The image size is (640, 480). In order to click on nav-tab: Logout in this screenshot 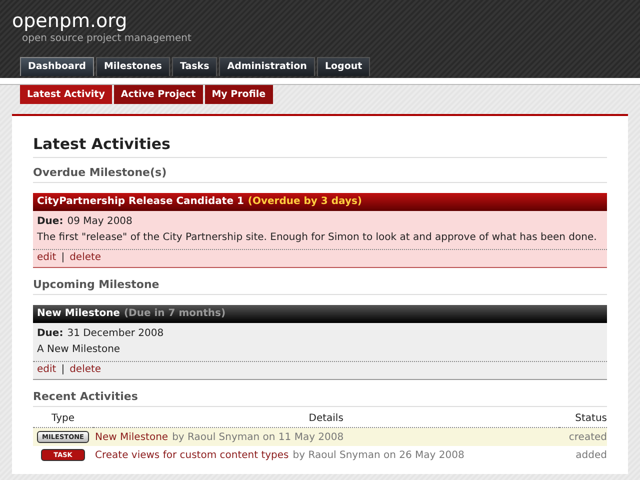, I will do `click(343, 66)`.